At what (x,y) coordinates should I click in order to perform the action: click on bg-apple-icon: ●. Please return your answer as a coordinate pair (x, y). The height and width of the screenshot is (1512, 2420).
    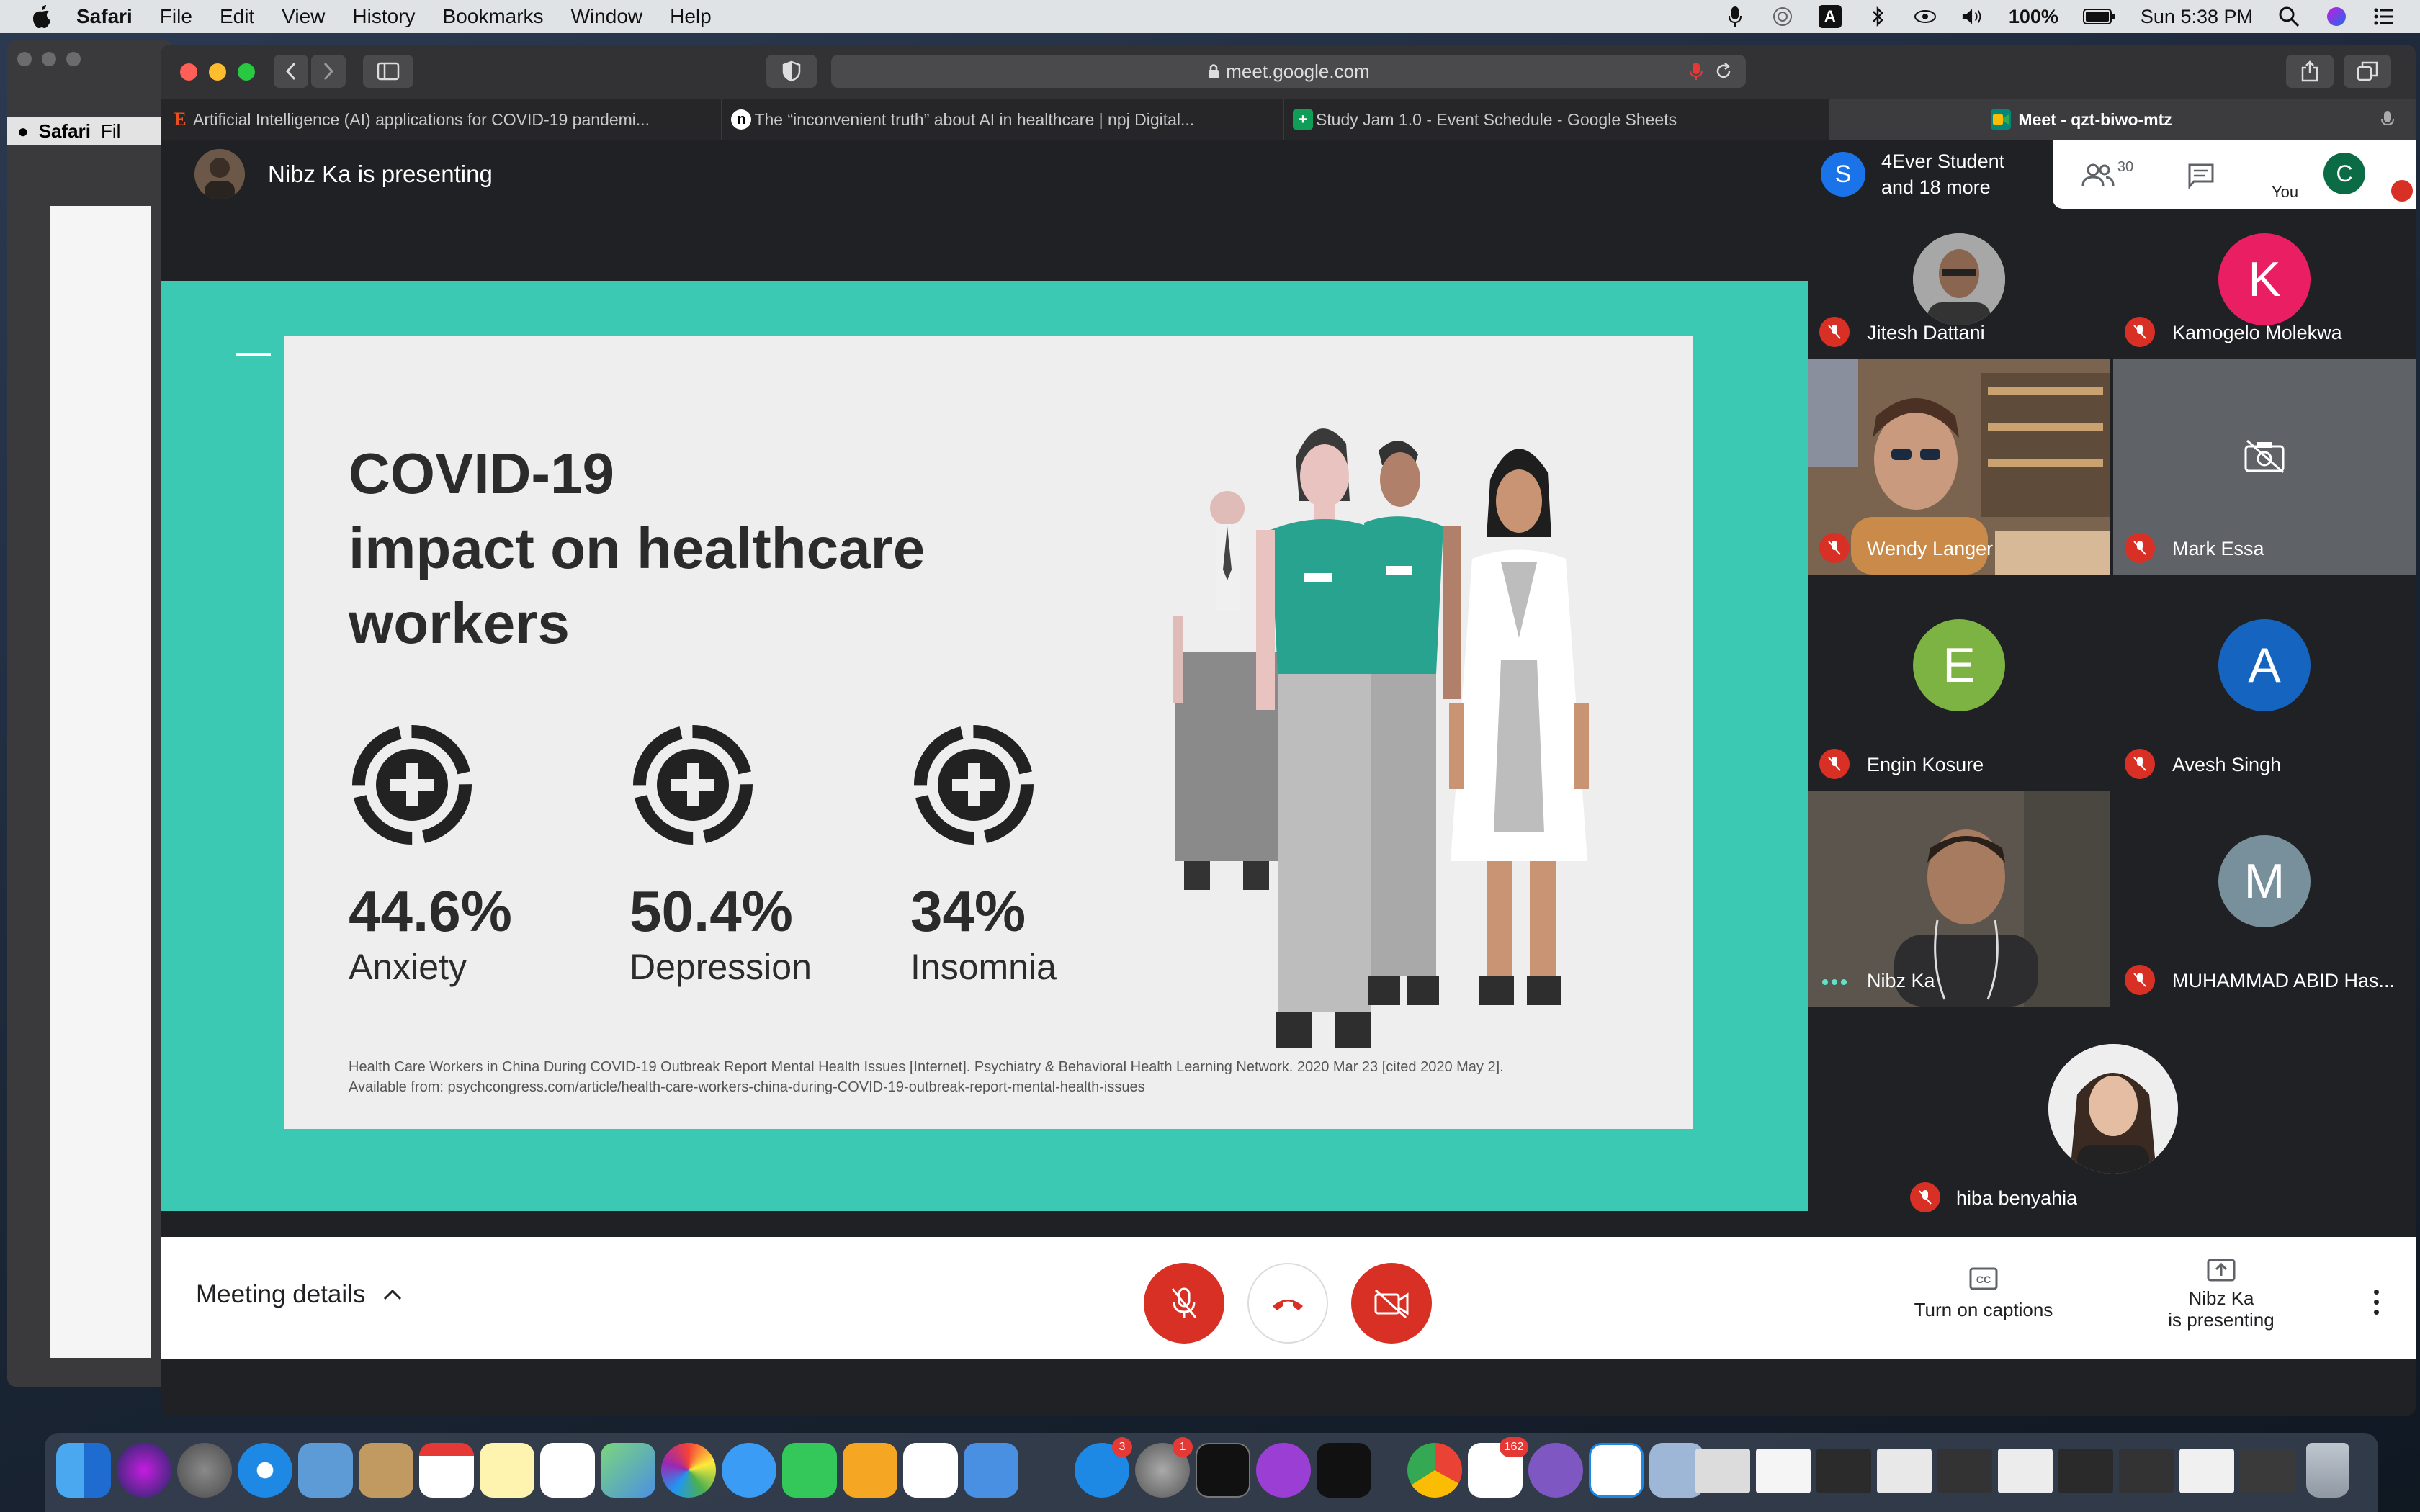
    Looking at the image, I should click on (23, 131).